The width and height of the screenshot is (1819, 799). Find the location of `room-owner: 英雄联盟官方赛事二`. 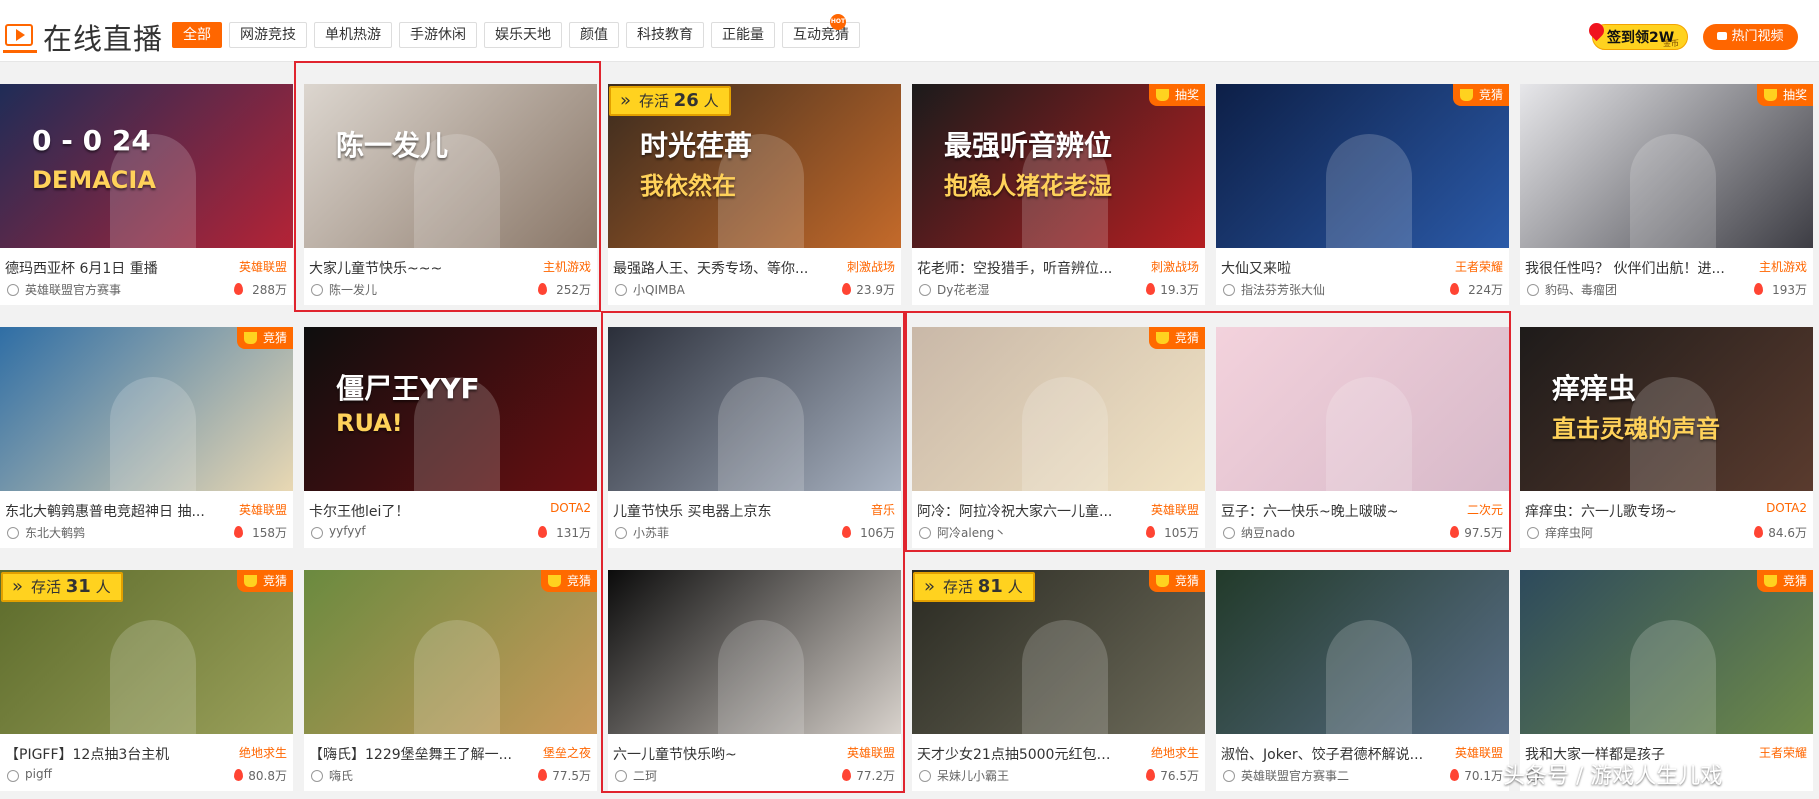

room-owner: 英雄联盟官方赛事二 is located at coordinates (1316, 775).